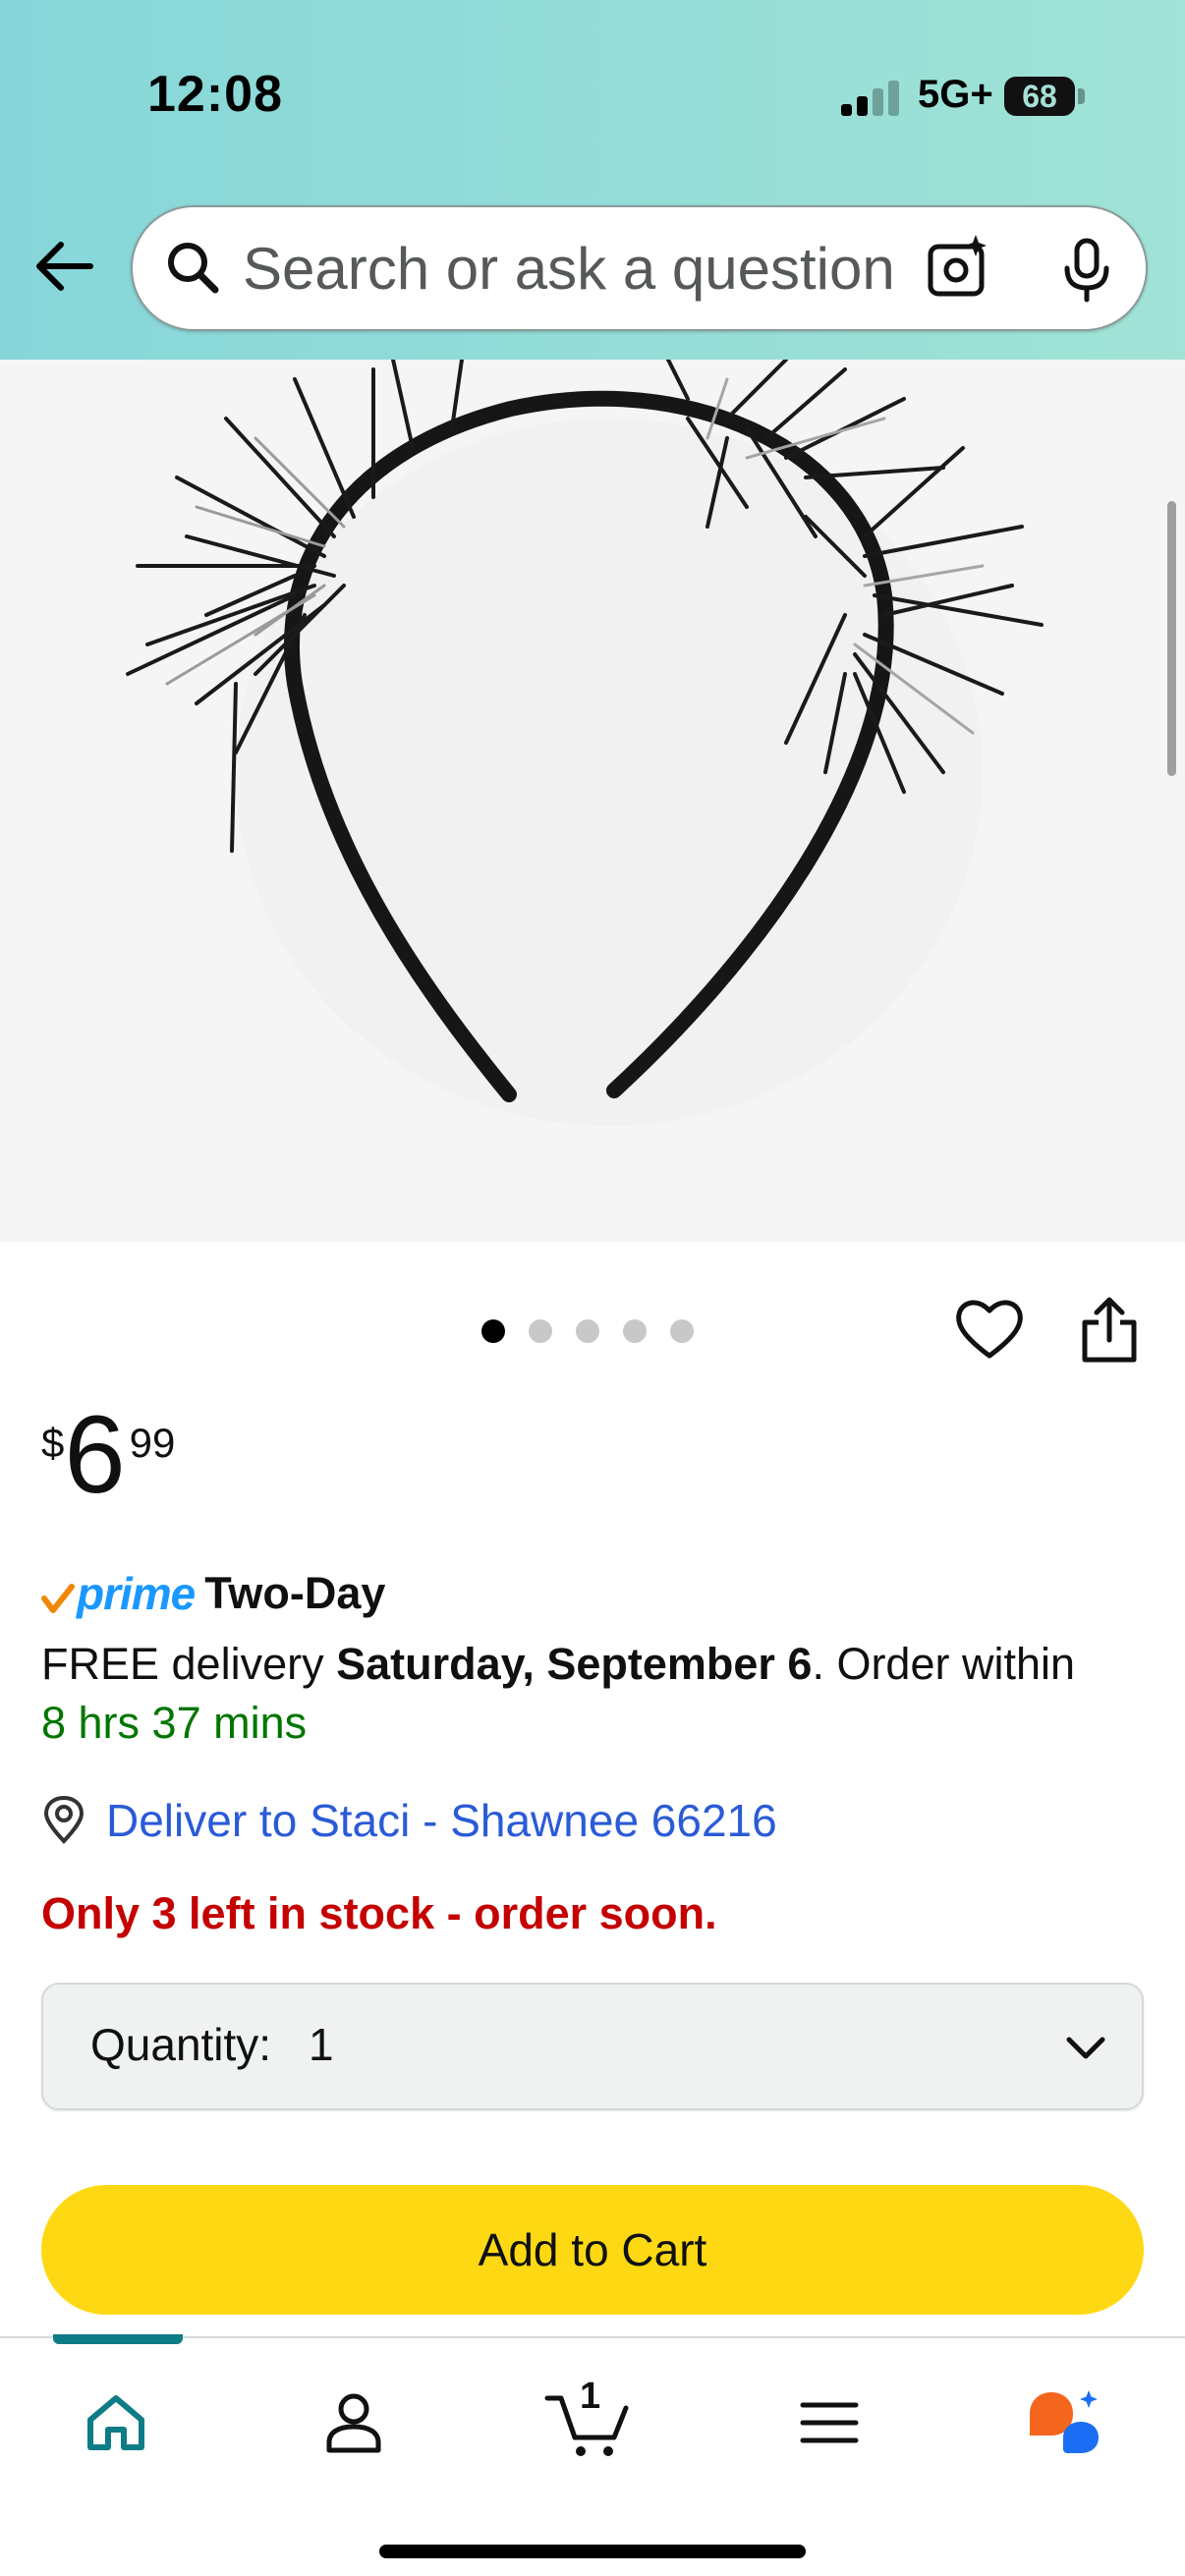  What do you see at coordinates (152, 1443) in the screenshot?
I see `price-fraction: 99` at bounding box center [152, 1443].